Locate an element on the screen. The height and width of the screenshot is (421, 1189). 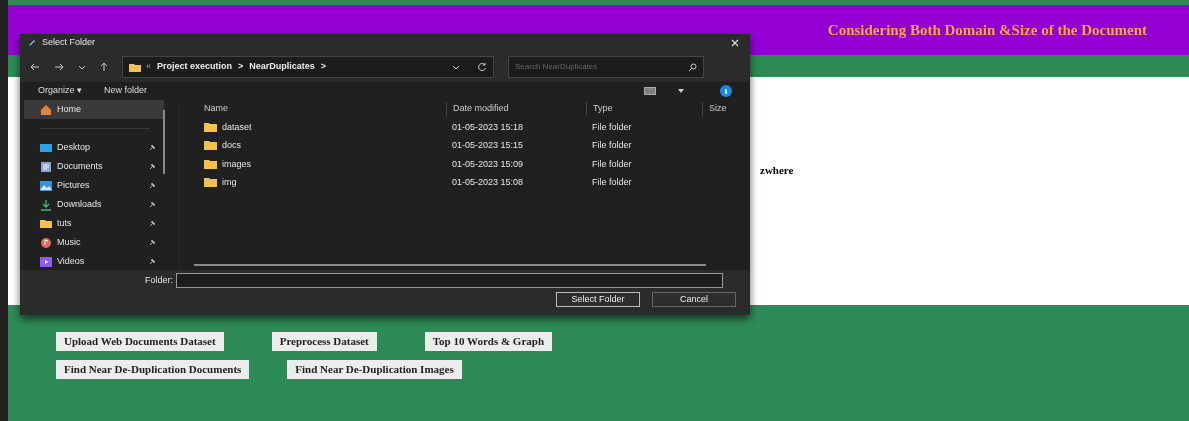
download-arrow-icon is located at coordinates (46, 204).